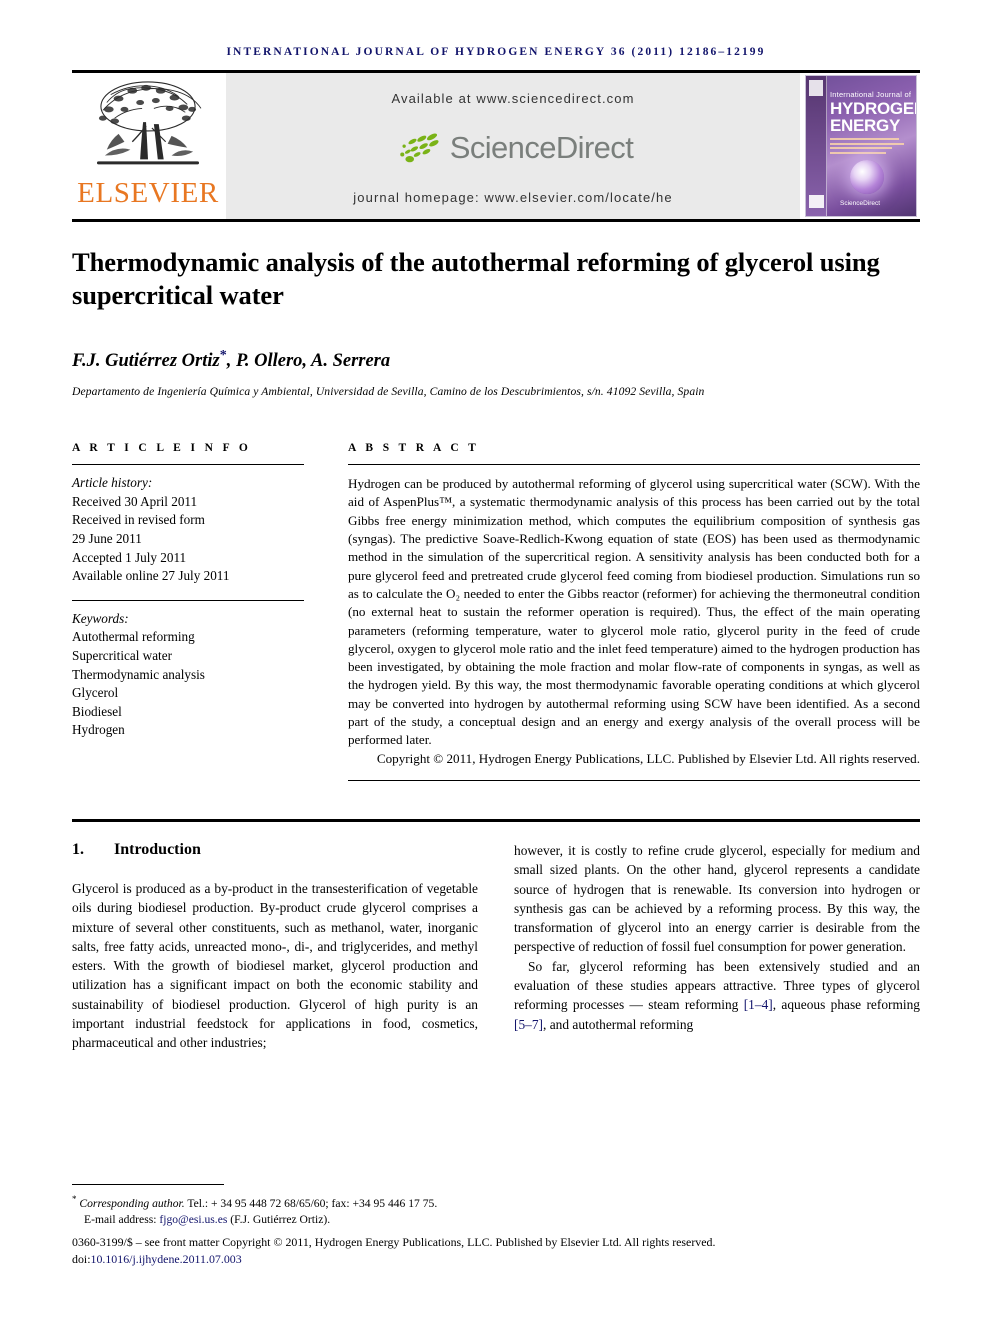 This screenshot has height=1323, width=992. What do you see at coordinates (816, 88) in the screenshot?
I see `cover-elsevier-badge-icon` at bounding box center [816, 88].